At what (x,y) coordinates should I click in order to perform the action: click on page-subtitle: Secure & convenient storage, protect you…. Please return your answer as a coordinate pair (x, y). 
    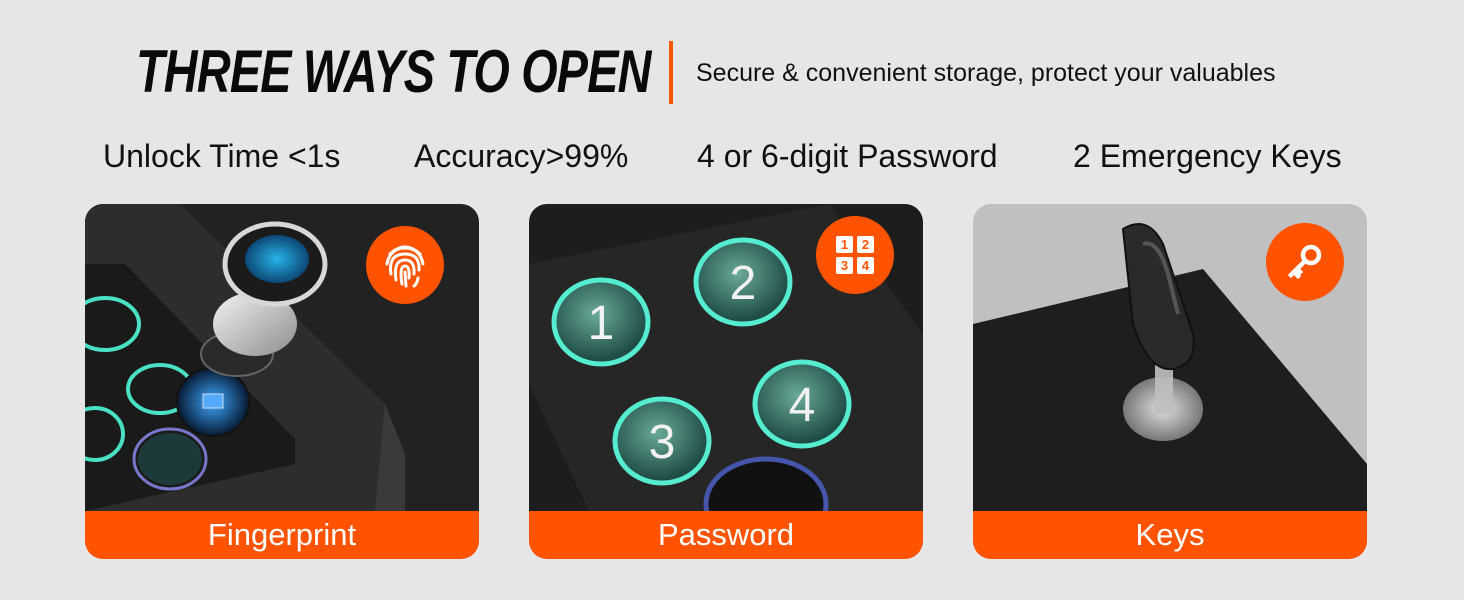
    Looking at the image, I should click on (986, 73).